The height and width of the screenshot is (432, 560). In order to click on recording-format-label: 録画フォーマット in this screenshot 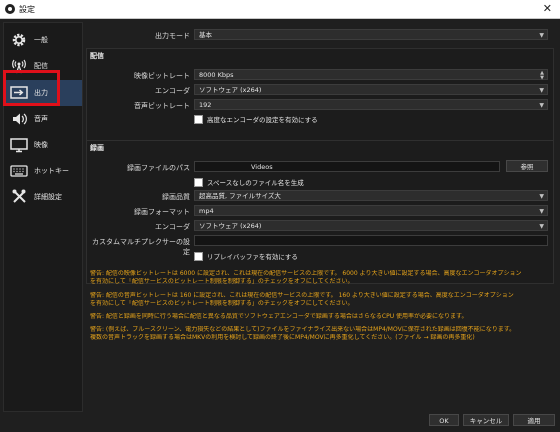, I will do `click(162, 212)`.